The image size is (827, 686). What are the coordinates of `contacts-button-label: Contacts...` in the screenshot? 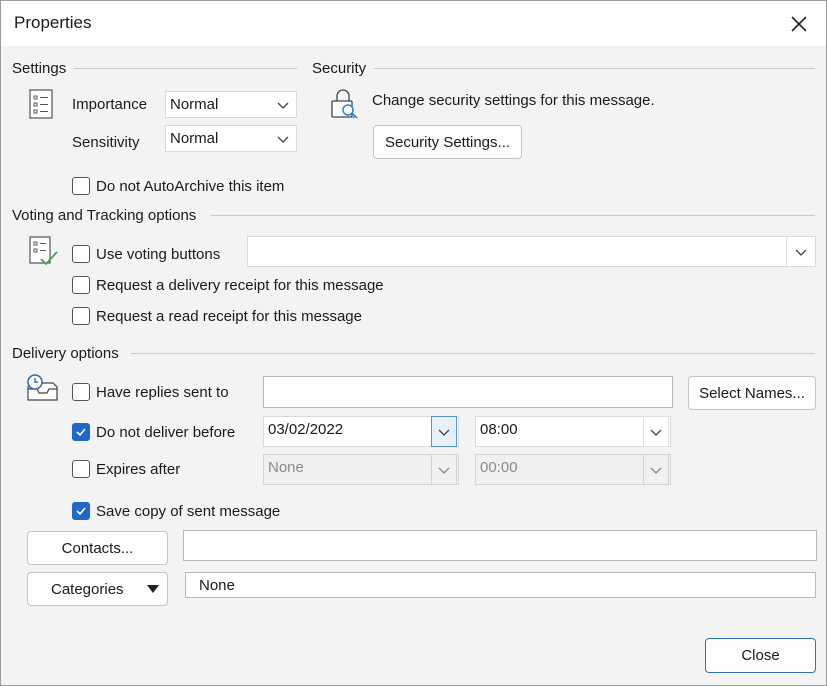 It's located at (97, 548).